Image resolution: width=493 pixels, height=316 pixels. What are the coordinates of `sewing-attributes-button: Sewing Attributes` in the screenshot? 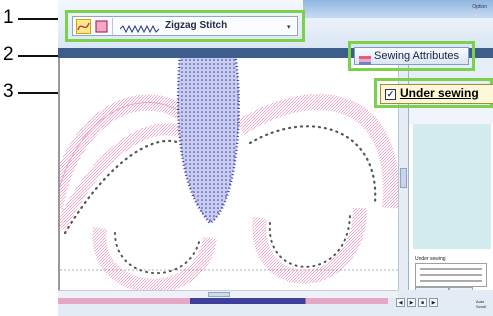 It's located at (411, 56).